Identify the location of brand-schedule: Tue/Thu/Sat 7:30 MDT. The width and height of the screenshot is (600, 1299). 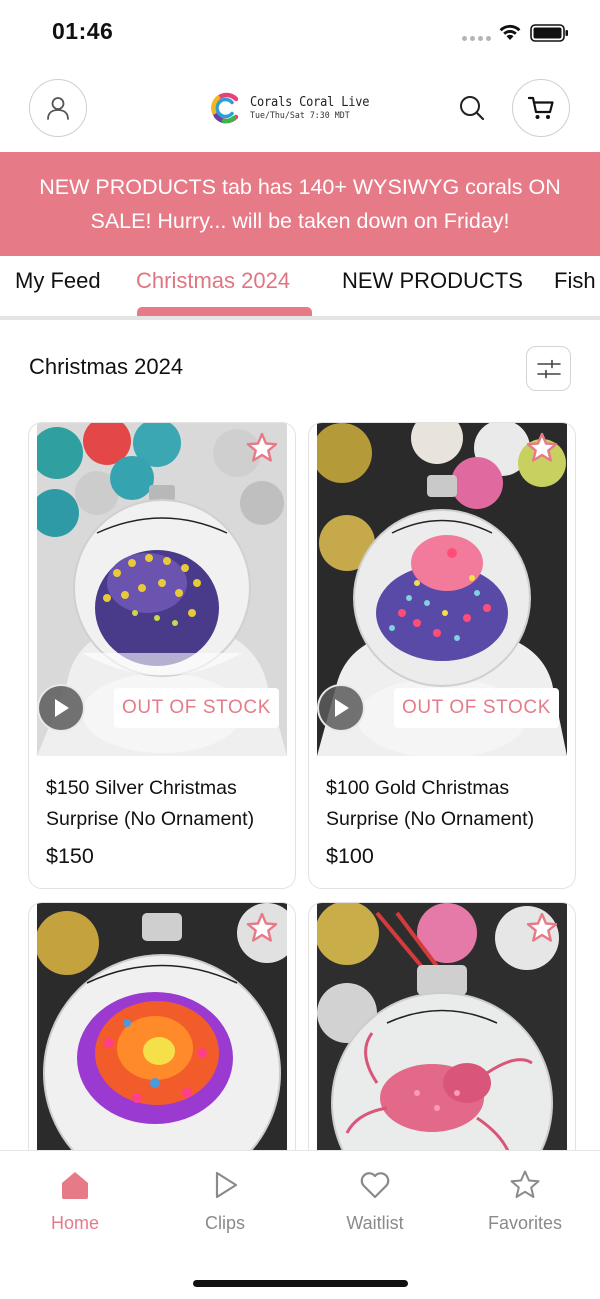
(300, 115).